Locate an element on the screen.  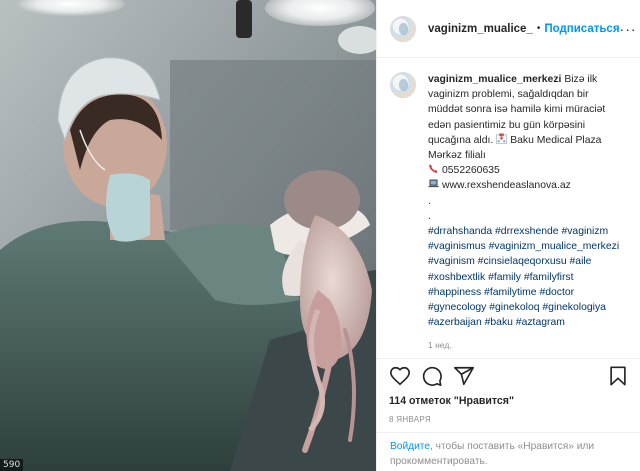
likes-count: 114 отметок "Нравится" is located at coordinates (509, 401).